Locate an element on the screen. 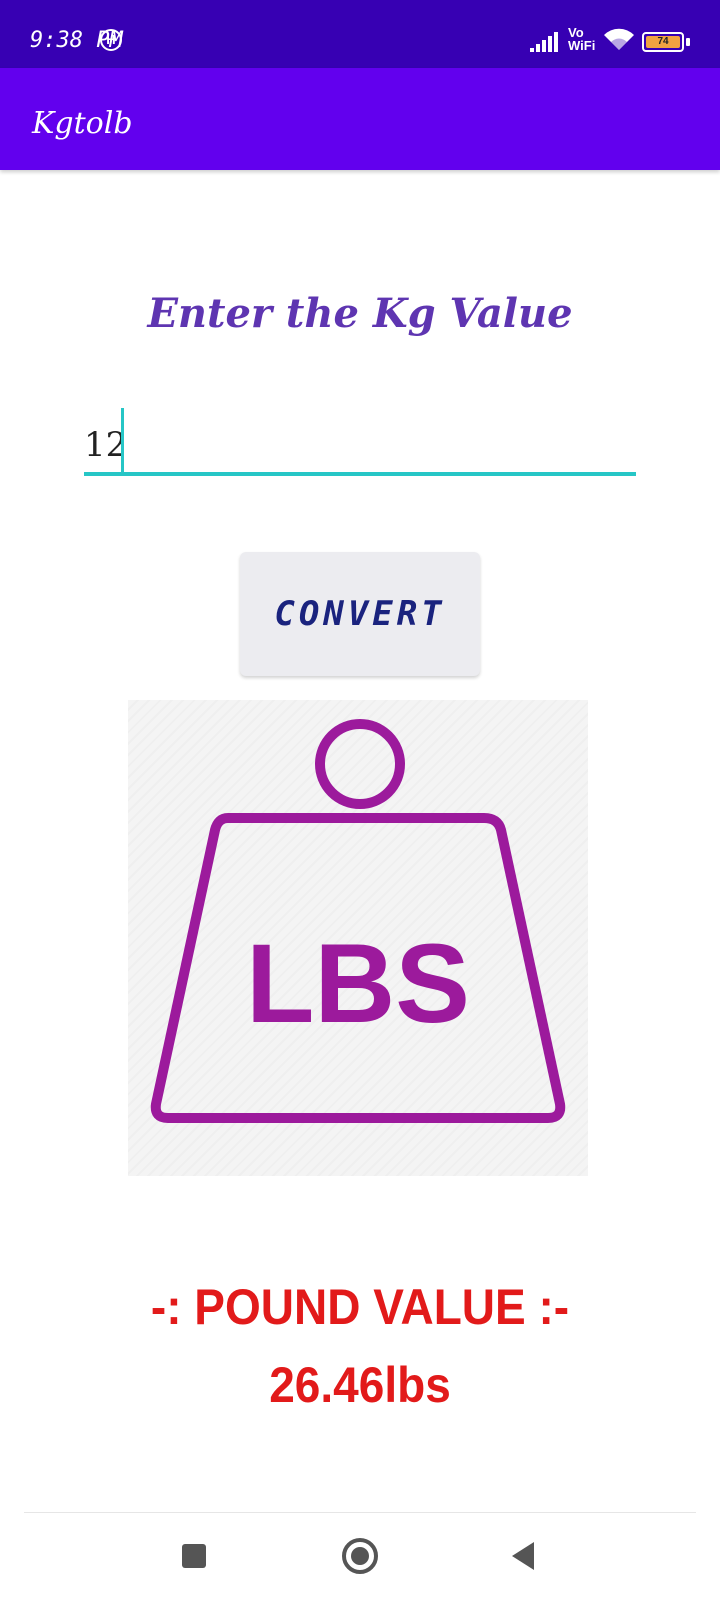 This screenshot has height=1600, width=720. battery-level: 74 is located at coordinates (663, 42).